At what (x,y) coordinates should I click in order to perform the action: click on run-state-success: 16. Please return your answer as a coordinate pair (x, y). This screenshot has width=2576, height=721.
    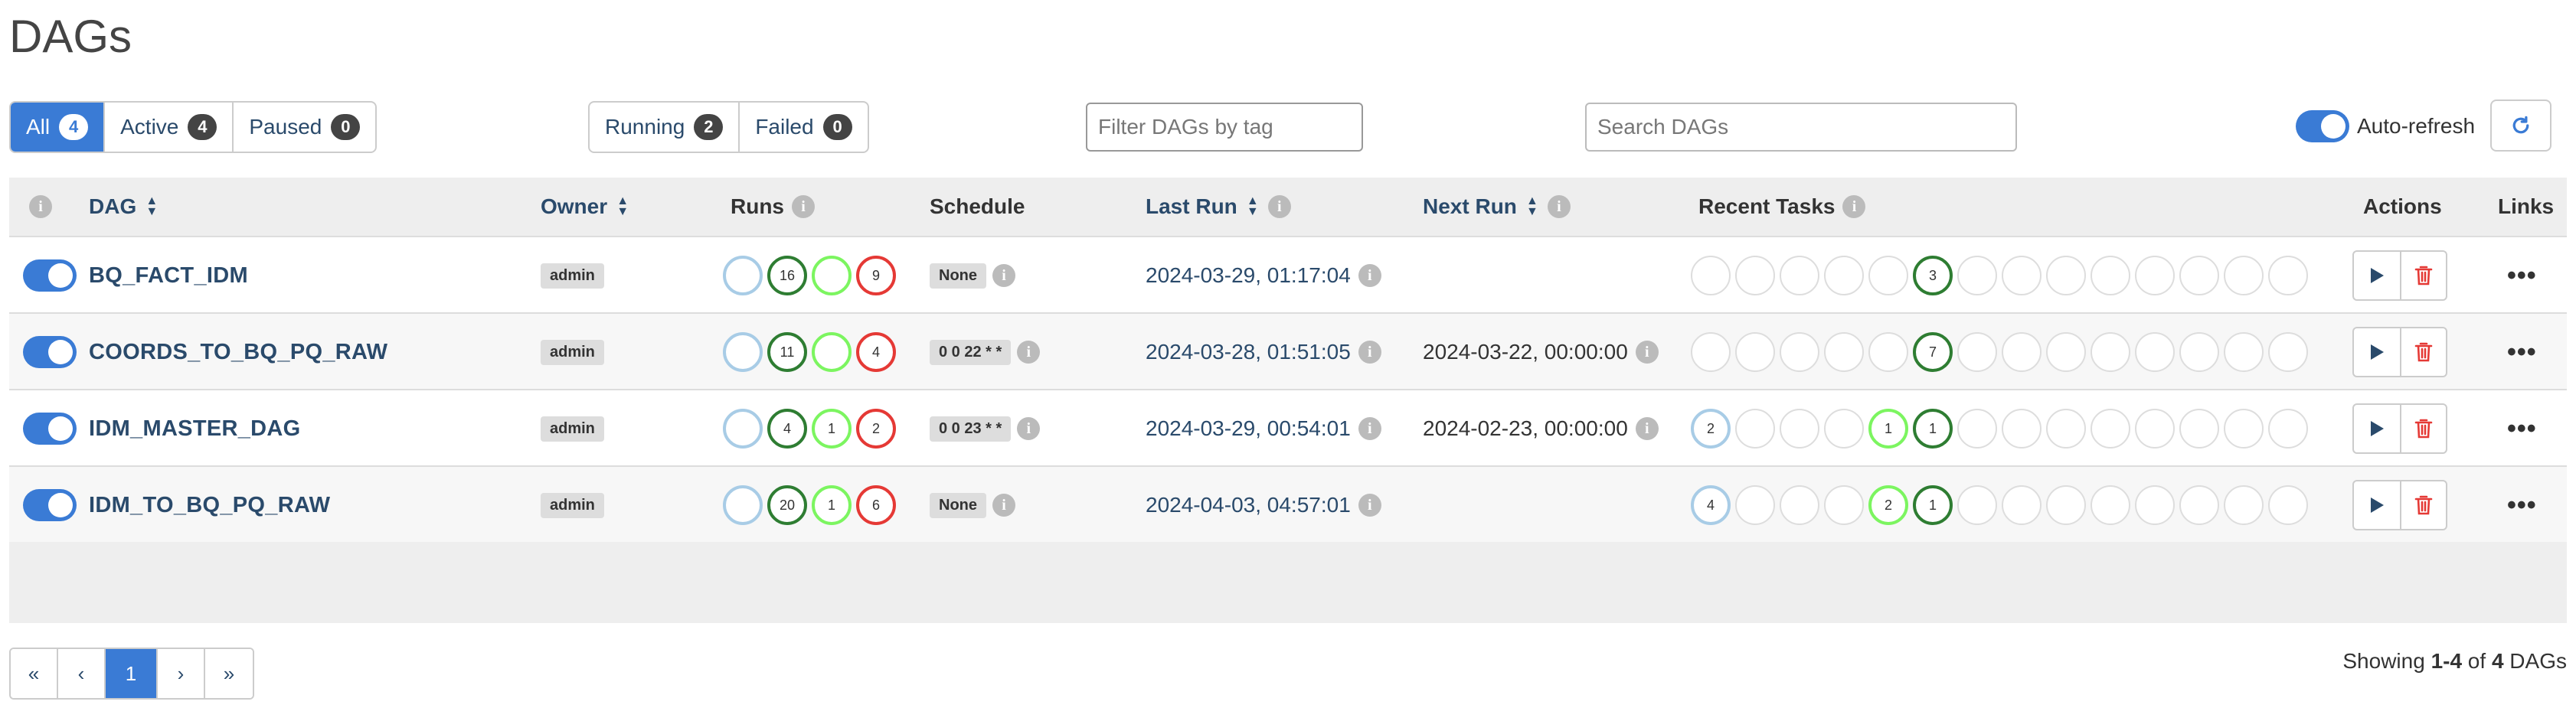
    Looking at the image, I should click on (787, 275).